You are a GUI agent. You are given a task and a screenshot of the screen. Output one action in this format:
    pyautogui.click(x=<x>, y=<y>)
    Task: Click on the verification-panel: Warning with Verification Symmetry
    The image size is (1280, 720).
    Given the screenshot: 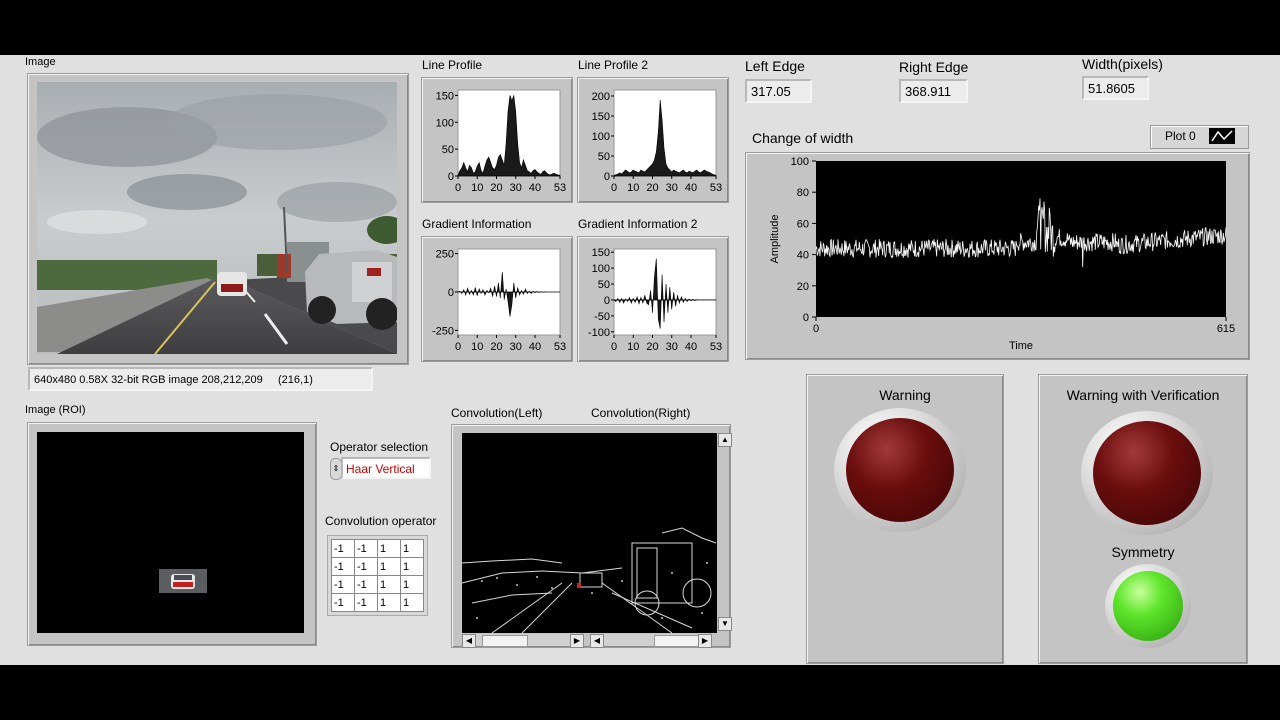 What is the action you would take?
    pyautogui.click(x=1143, y=519)
    